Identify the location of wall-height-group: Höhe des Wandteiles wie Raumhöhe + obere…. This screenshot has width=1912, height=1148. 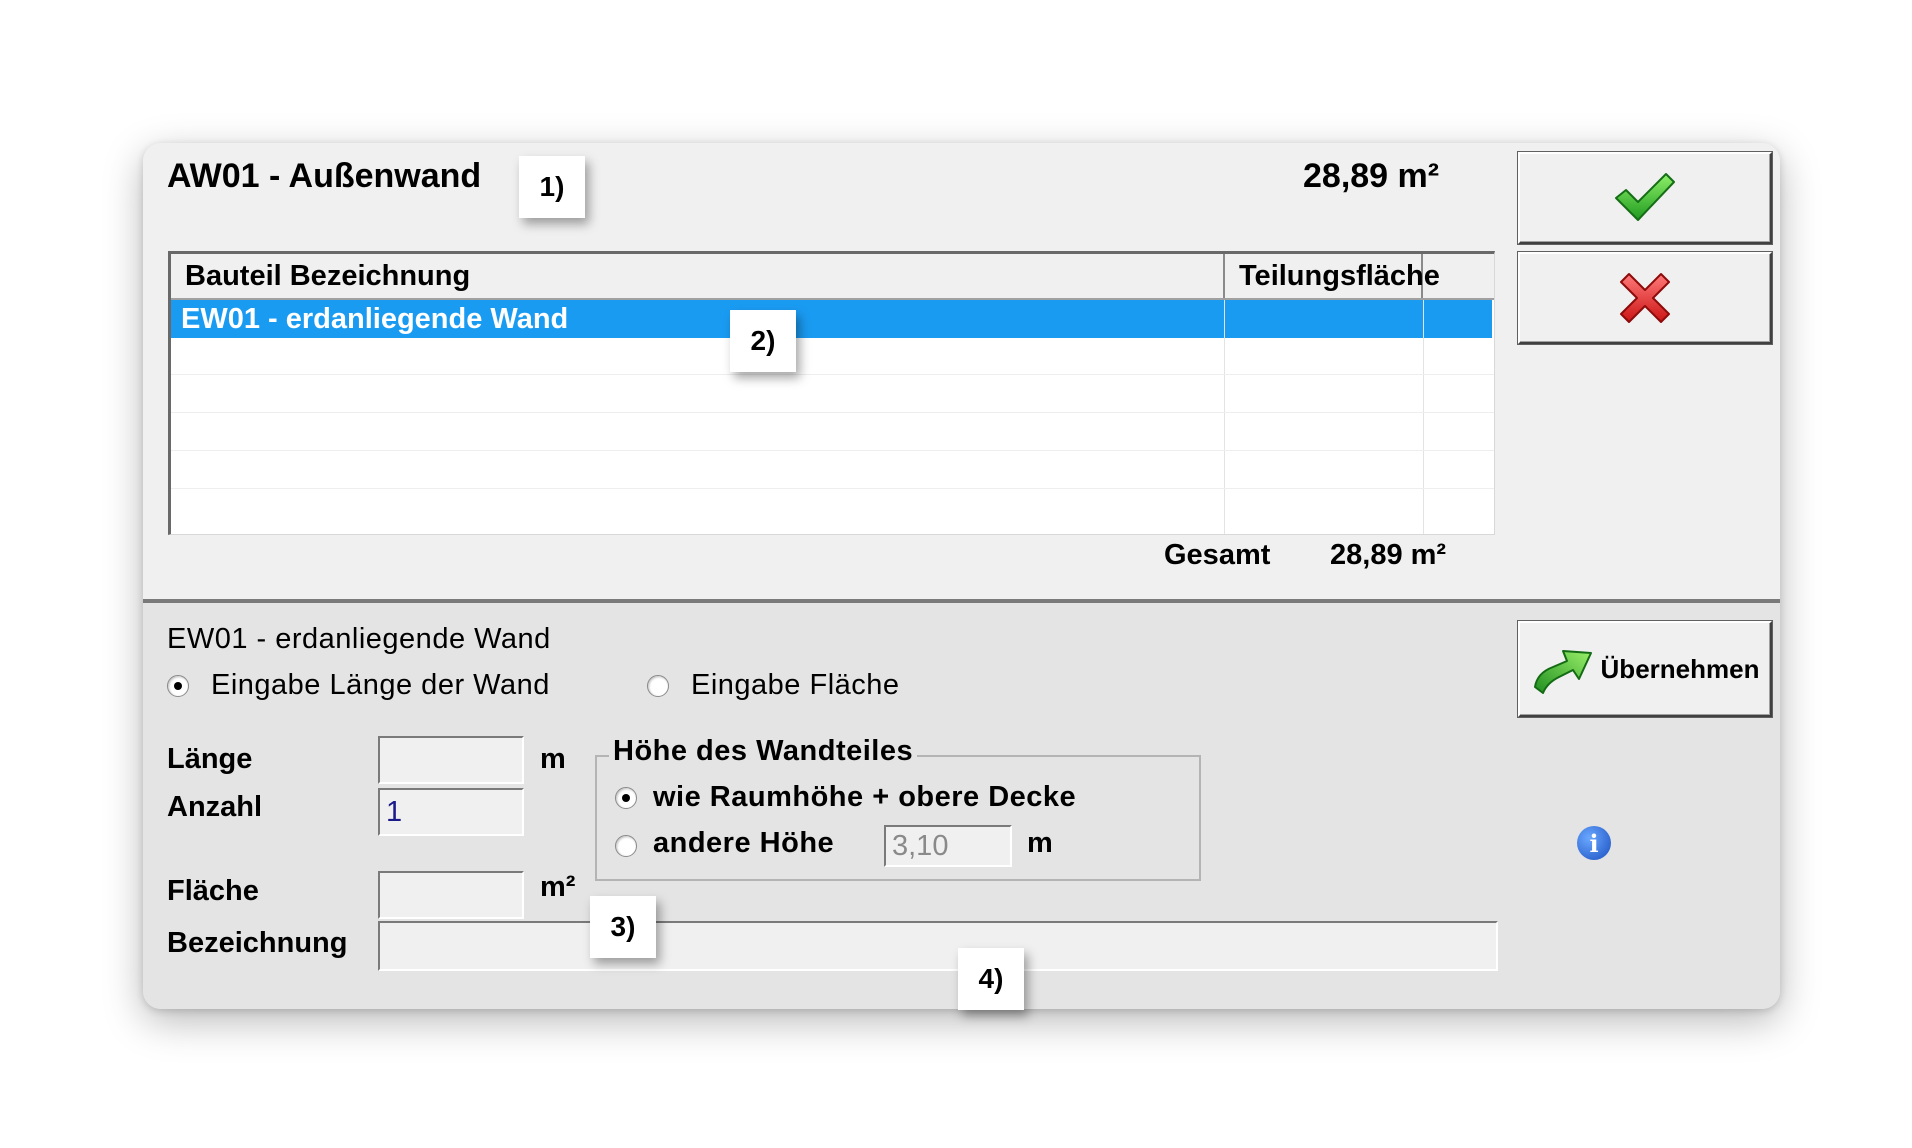
(898, 808).